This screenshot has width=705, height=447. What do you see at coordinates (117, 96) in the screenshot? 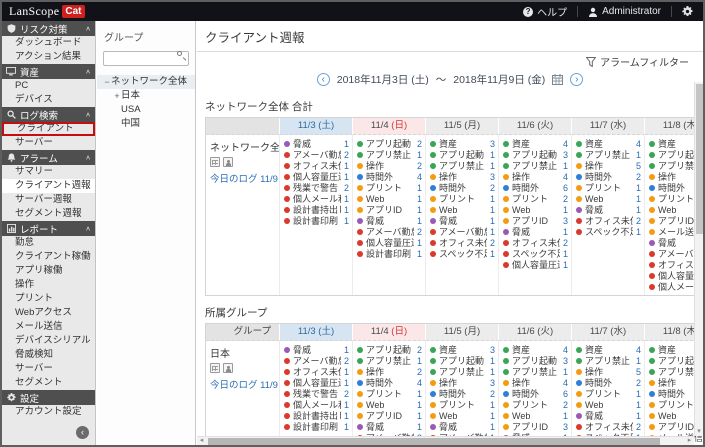
I see `tree-expander: +` at bounding box center [117, 96].